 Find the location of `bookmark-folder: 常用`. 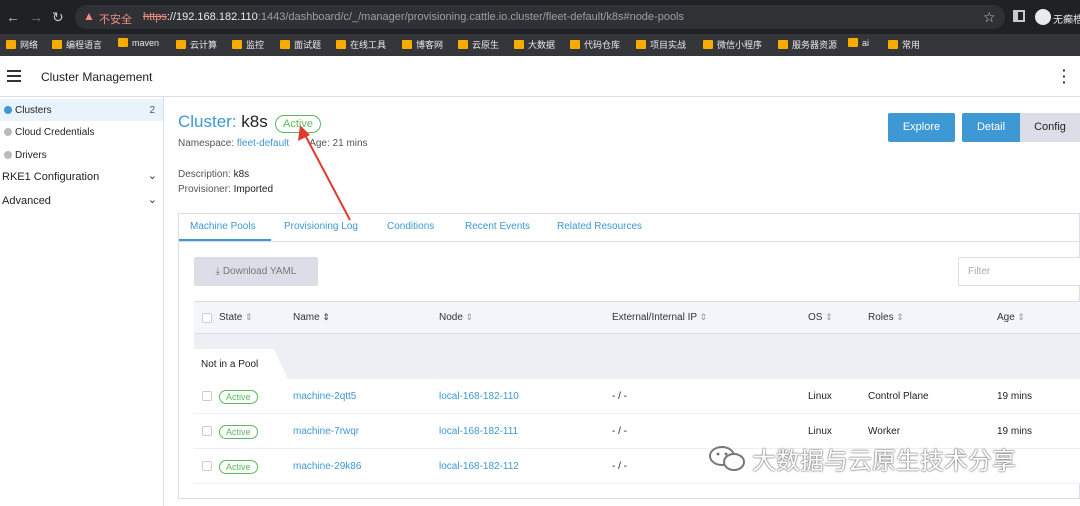

bookmark-folder: 常用 is located at coordinates (904, 44).